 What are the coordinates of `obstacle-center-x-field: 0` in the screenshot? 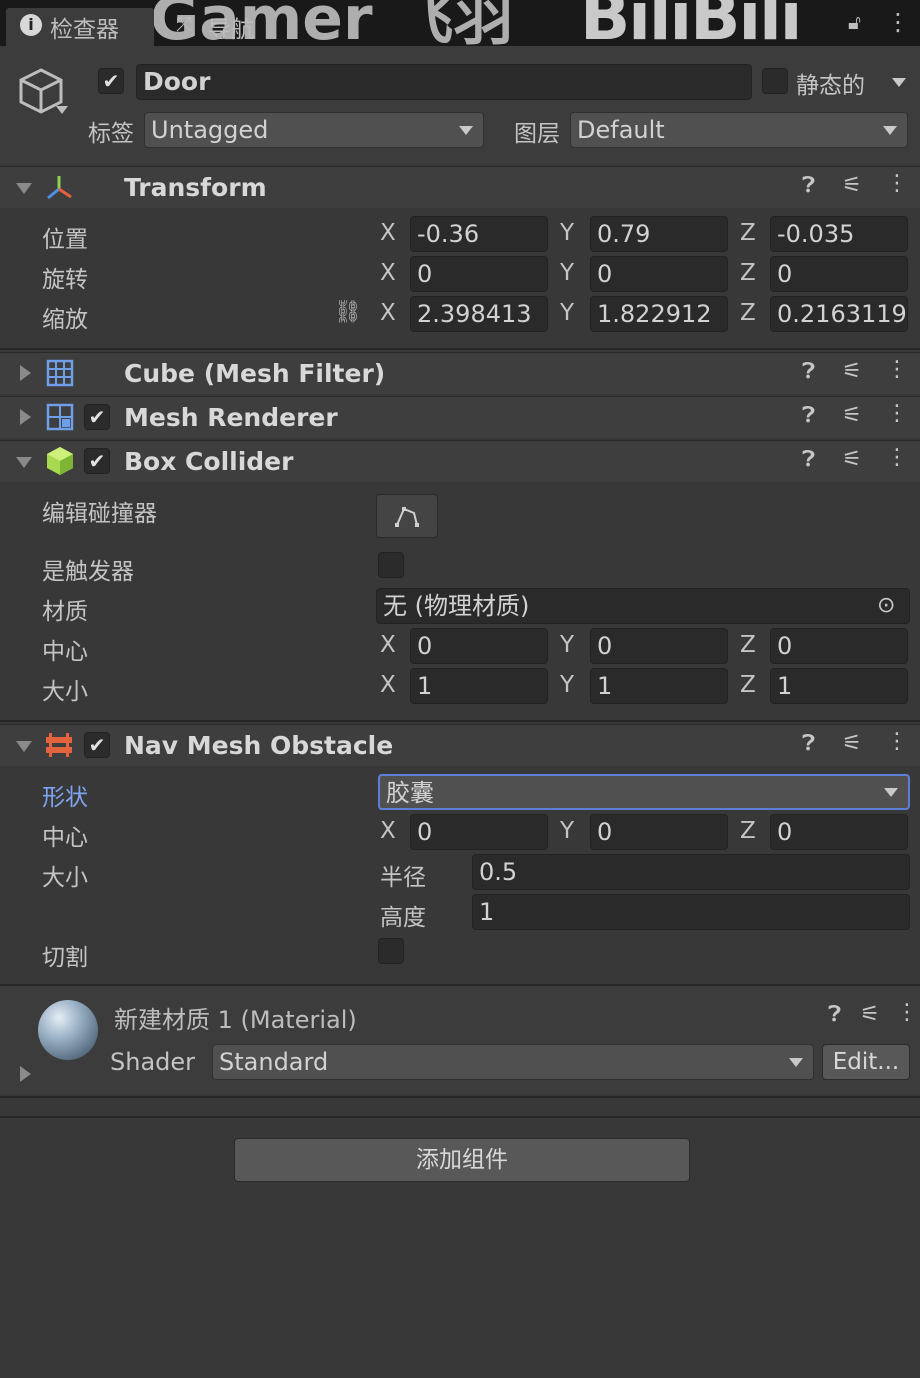 It's located at (479, 832).